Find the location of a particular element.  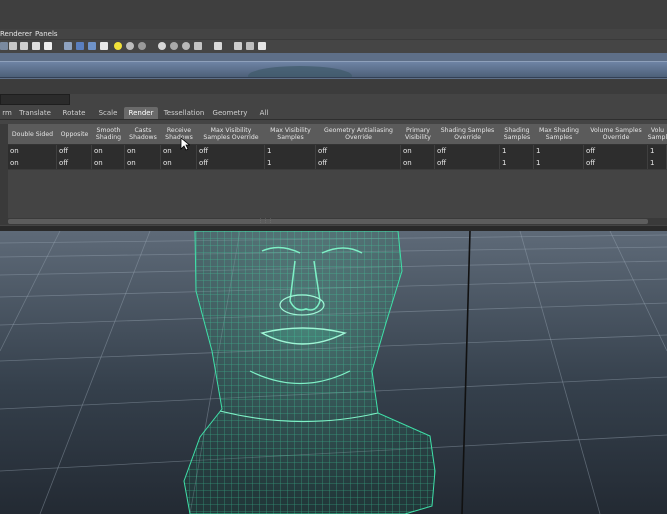

tab-all: All is located at coordinates (264, 113).